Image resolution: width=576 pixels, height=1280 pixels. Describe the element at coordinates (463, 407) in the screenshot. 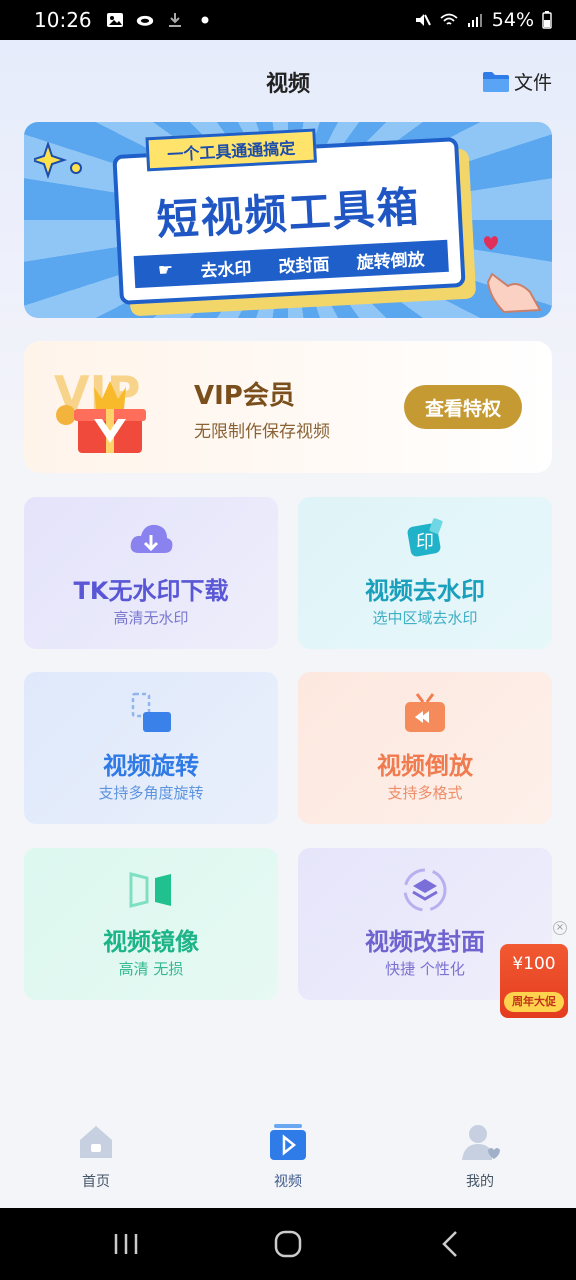

I see `view-privileges-button: 查看特权` at that location.